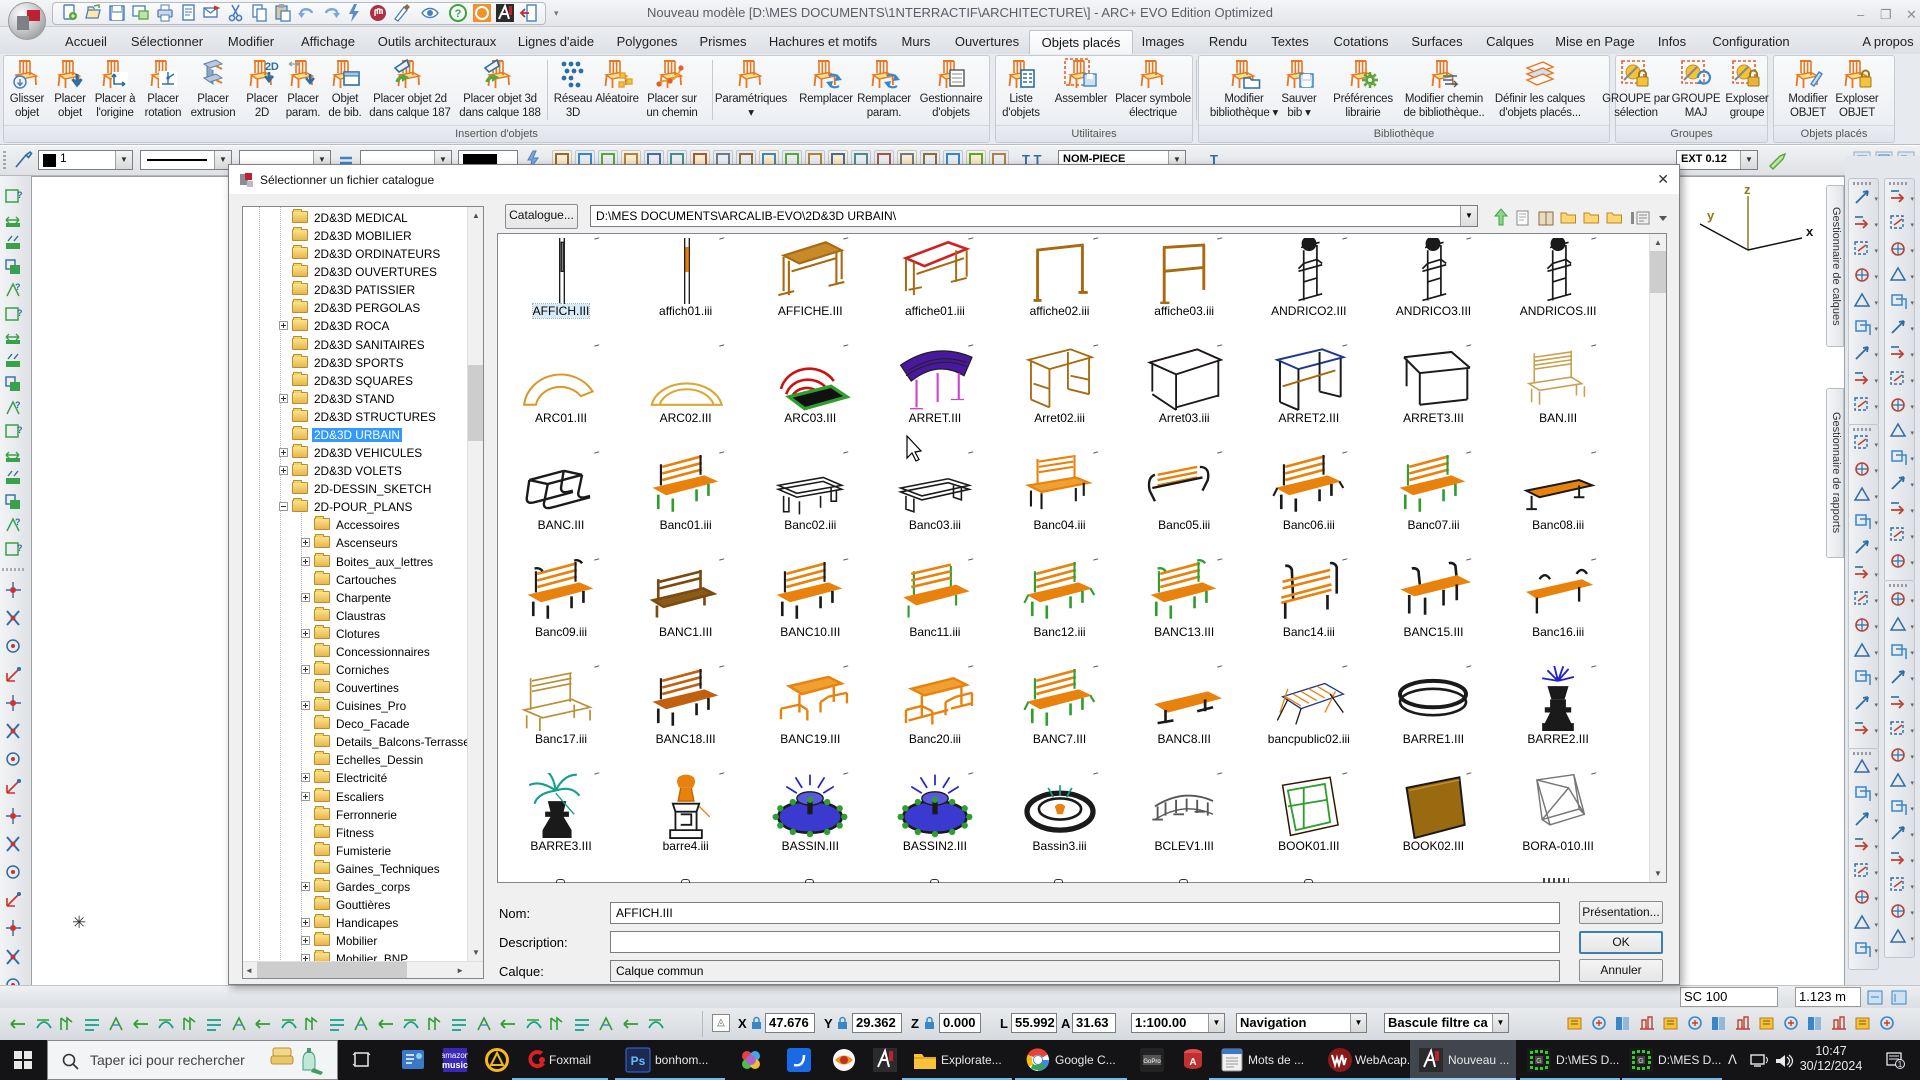 The width and height of the screenshot is (1920, 1080). What do you see at coordinates (638, 1061) in the screenshot?
I see `svg-text: Ps` at bounding box center [638, 1061].